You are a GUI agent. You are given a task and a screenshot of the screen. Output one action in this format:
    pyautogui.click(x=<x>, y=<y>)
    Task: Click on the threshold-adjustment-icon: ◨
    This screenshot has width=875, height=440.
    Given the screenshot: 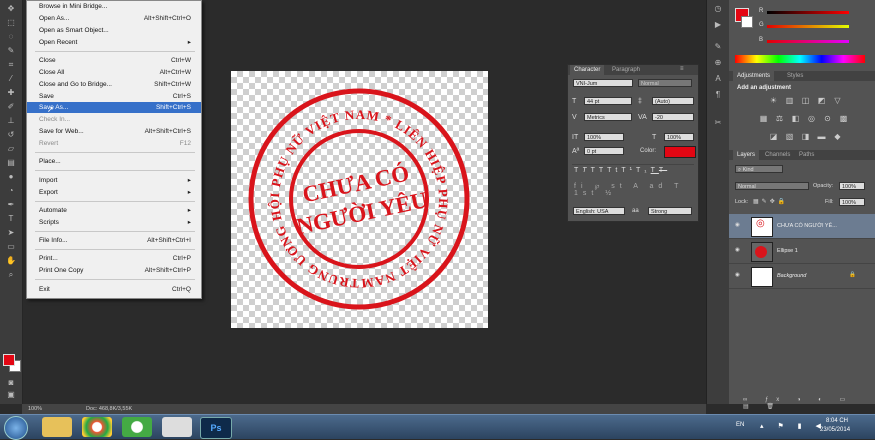 What is the action you would take?
    pyautogui.click(x=805, y=136)
    